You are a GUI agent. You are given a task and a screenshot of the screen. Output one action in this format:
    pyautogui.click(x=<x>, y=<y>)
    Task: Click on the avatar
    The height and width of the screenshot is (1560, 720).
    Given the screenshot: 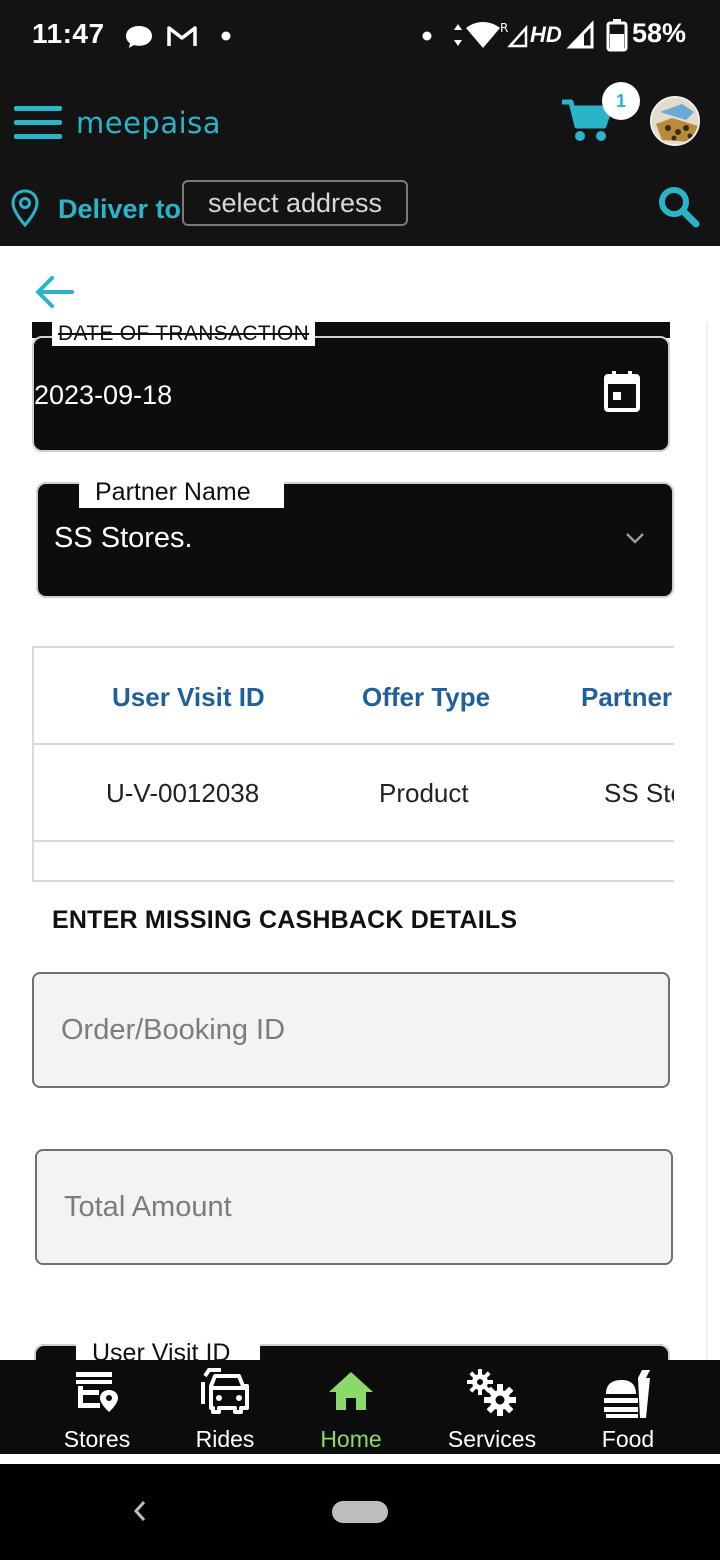 What is the action you would take?
    pyautogui.click(x=675, y=121)
    